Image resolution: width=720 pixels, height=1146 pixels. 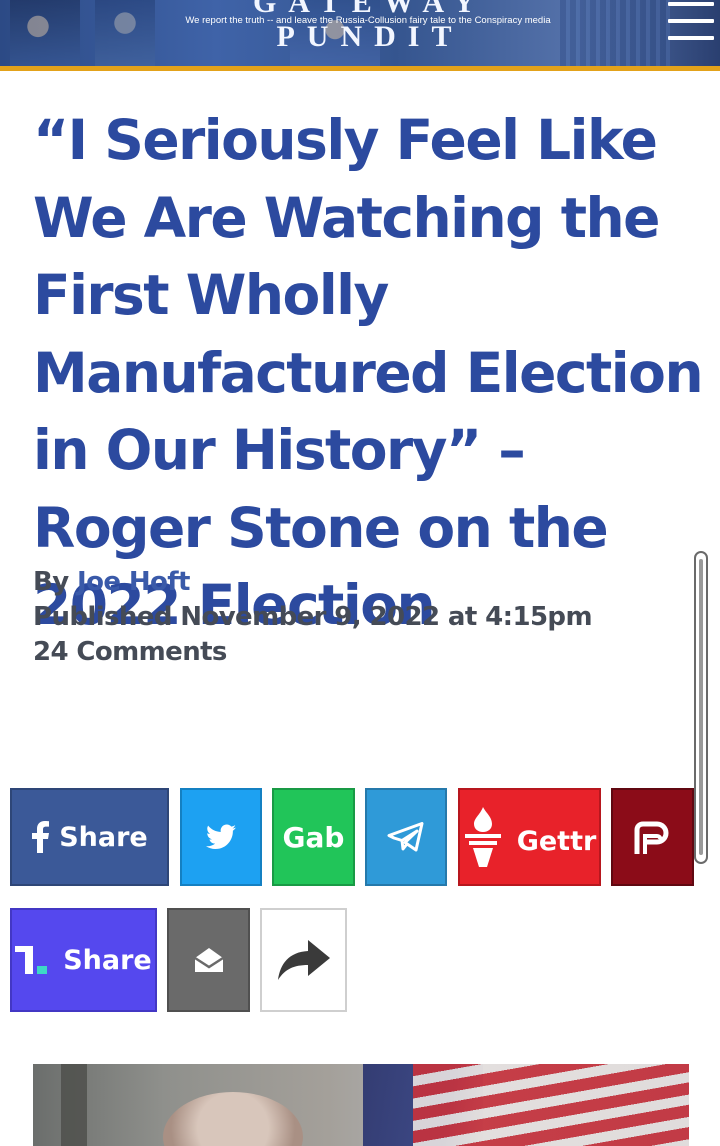 What do you see at coordinates (360, 68) in the screenshot?
I see `header-divider` at bounding box center [360, 68].